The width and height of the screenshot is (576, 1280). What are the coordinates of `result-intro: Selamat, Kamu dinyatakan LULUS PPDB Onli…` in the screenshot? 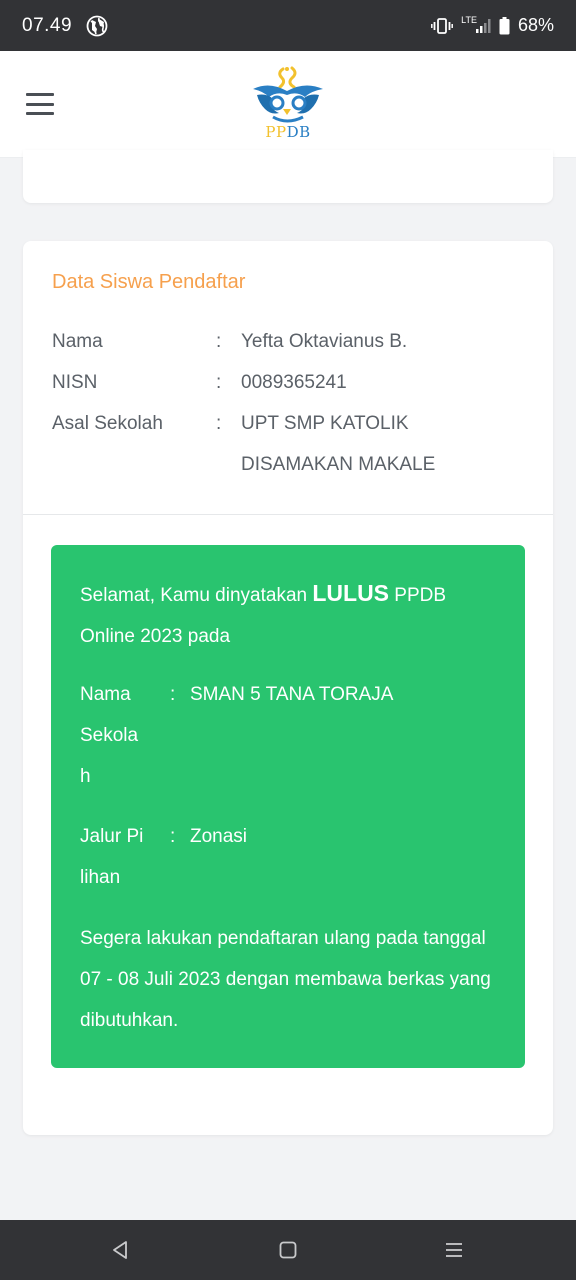 It's located at (263, 613).